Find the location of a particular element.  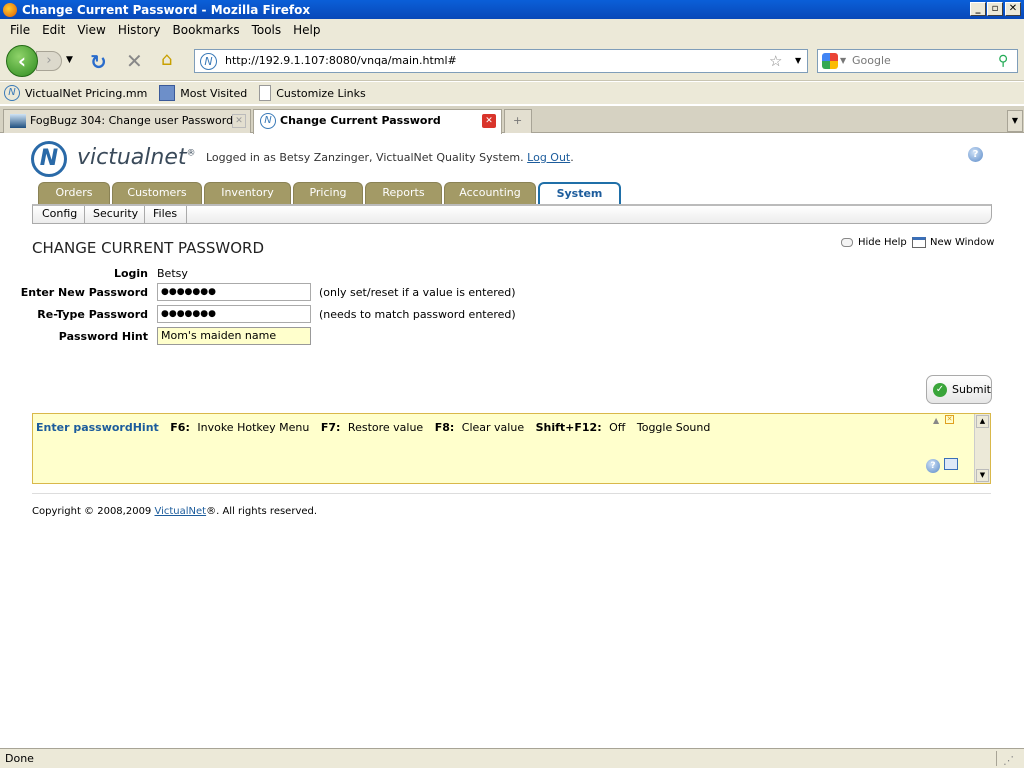

hide-help-label: Hide Help is located at coordinates (882, 242).